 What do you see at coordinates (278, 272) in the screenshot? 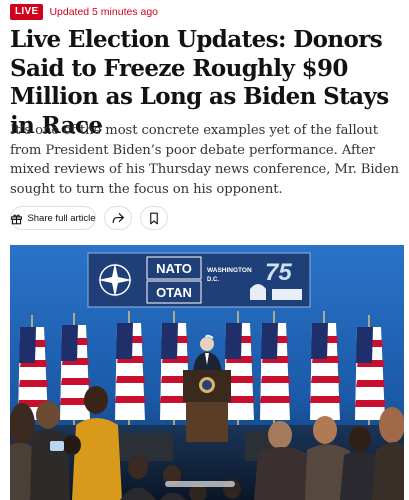
I see `banner-75-text: 75` at bounding box center [278, 272].